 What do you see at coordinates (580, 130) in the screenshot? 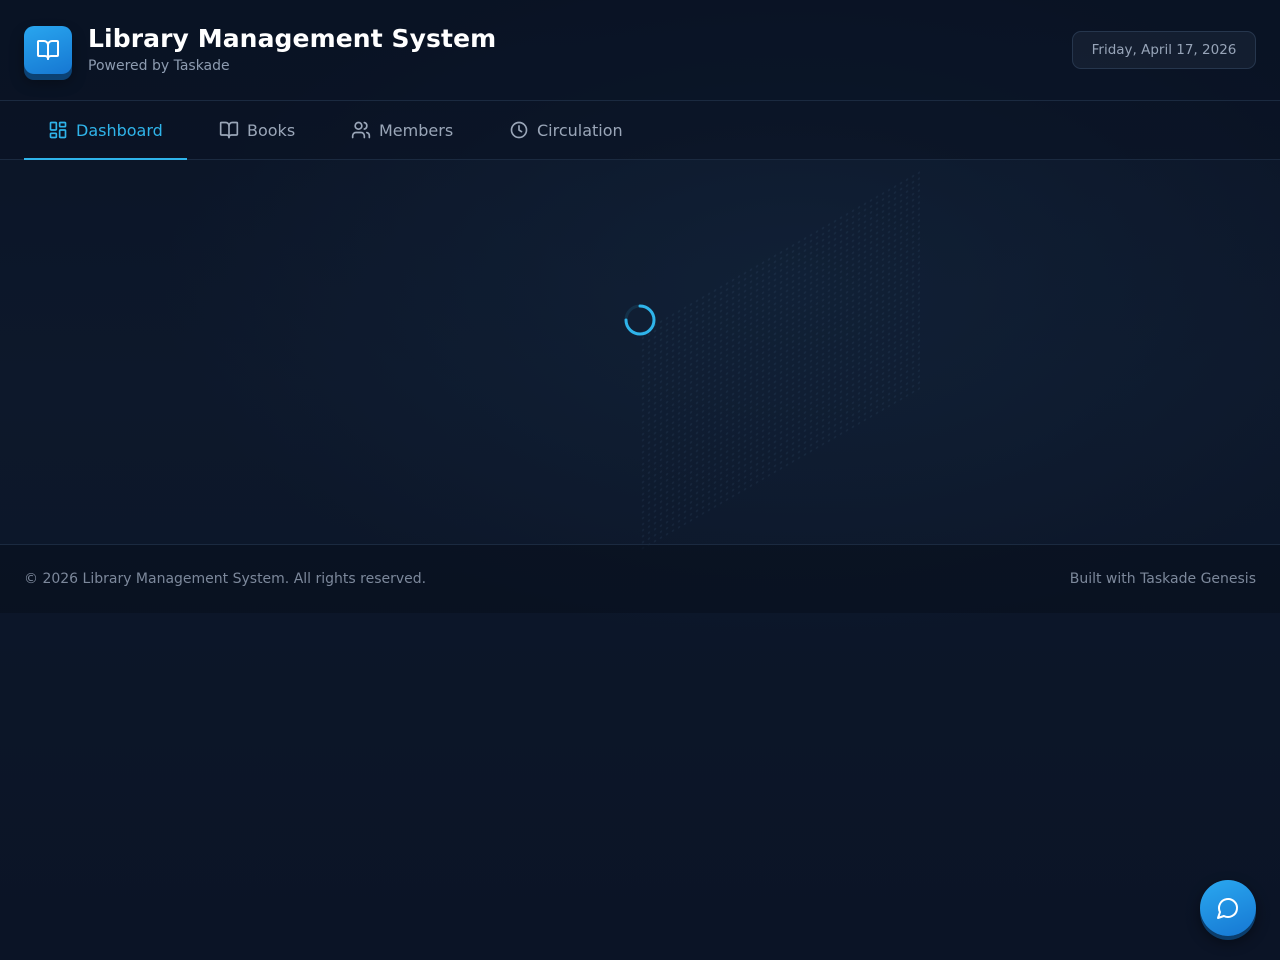
I see `tab-circulation-label: Circulation` at bounding box center [580, 130].